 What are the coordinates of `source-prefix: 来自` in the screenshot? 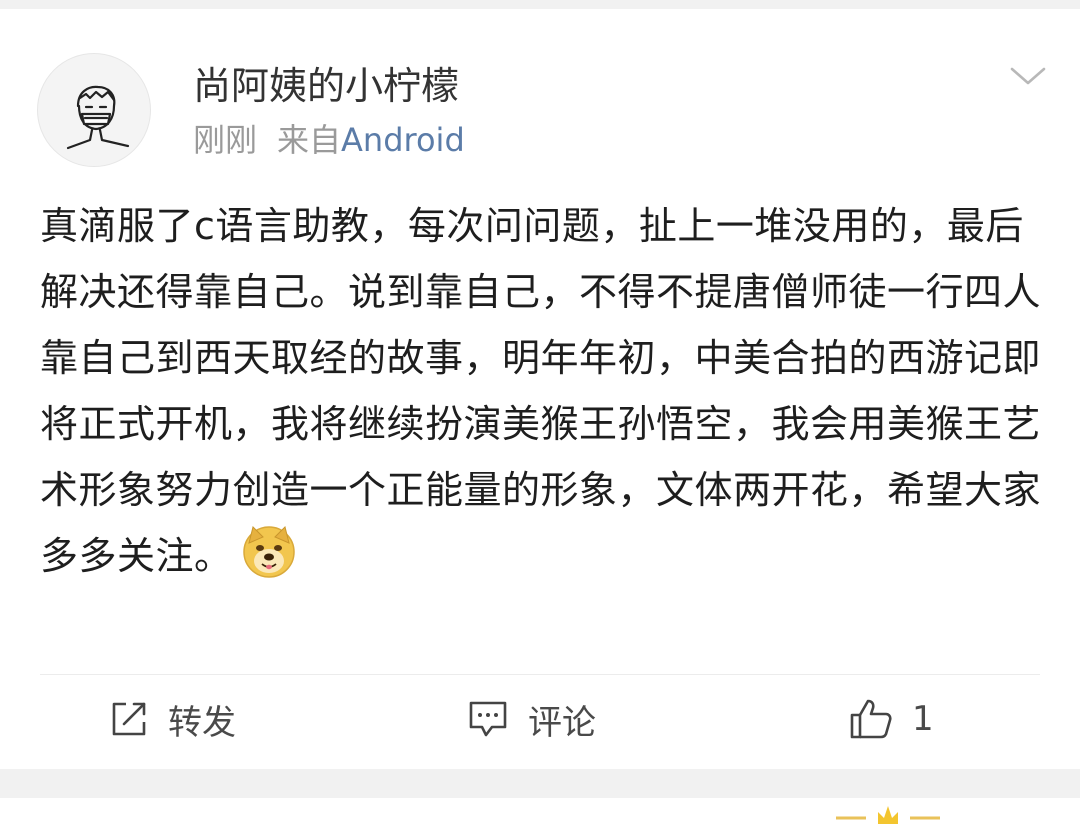 It's located at (309, 140).